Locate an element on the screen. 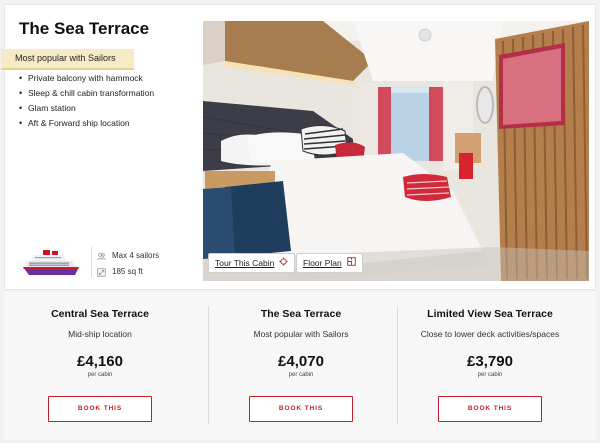 This screenshot has height=443, width=600. option-name: Central Sea Terrace is located at coordinates (100, 314).